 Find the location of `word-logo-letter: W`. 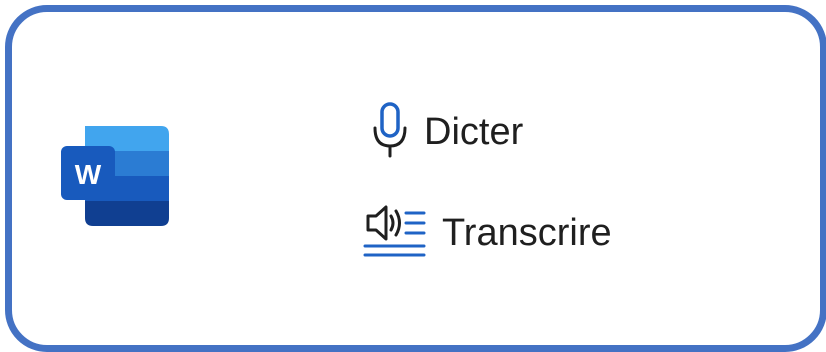

word-logo-letter: W is located at coordinates (88, 174).